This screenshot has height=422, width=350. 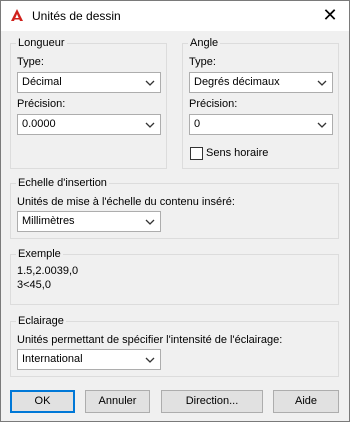 What do you see at coordinates (89, 359) in the screenshot?
I see `lighting-units-select: International` at bounding box center [89, 359].